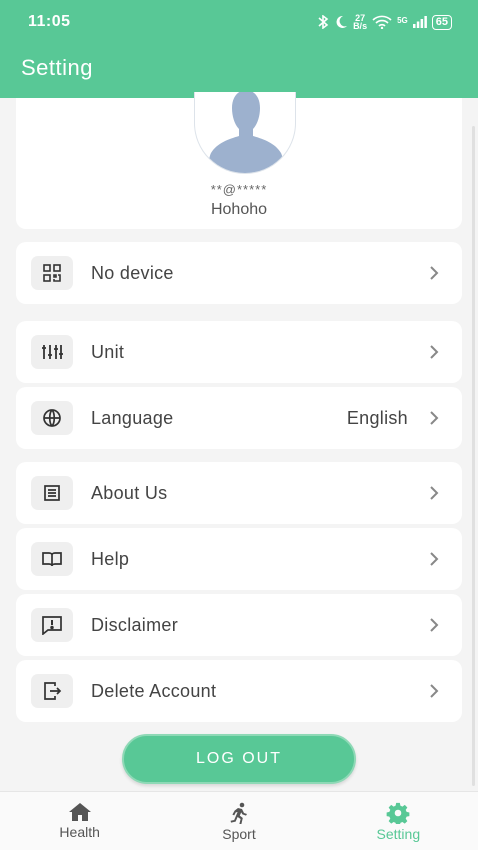 This screenshot has width=478, height=850. Describe the element at coordinates (52, 559) in the screenshot. I see `book-icon` at that location.